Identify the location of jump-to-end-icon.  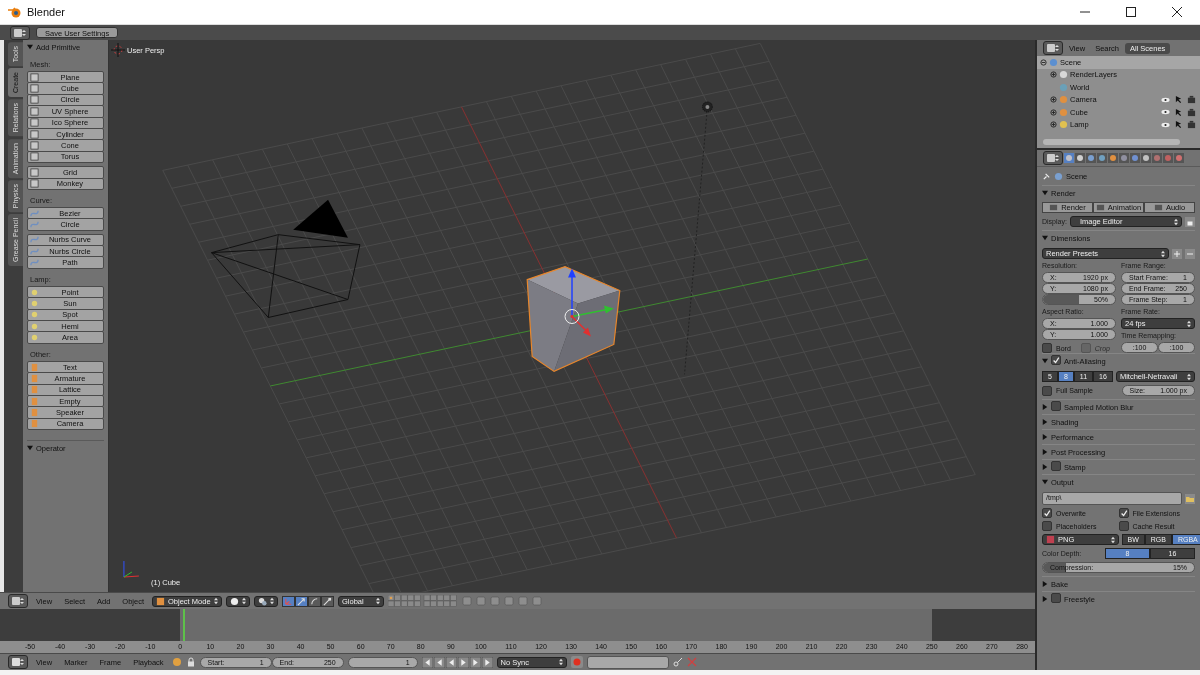
(487, 662).